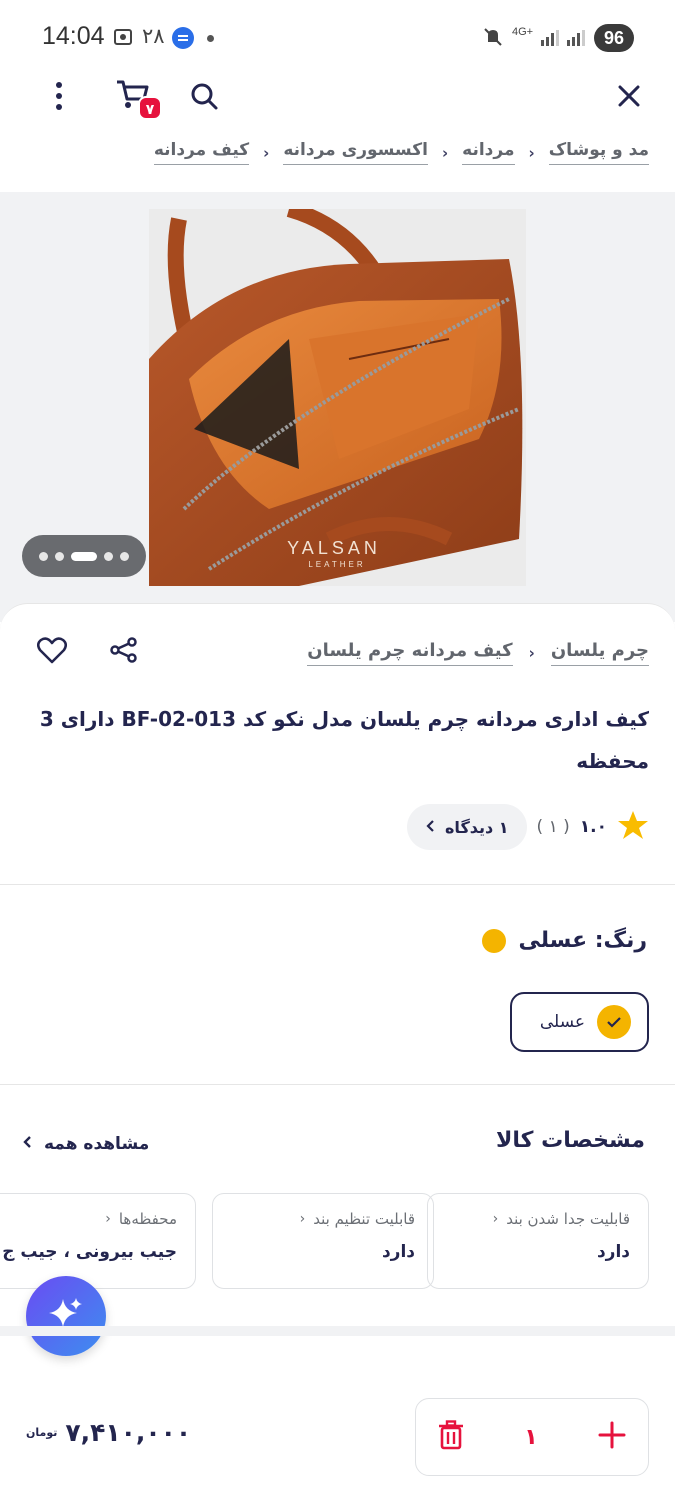  What do you see at coordinates (451, 1437) in the screenshot?
I see `delete-icon` at bounding box center [451, 1437].